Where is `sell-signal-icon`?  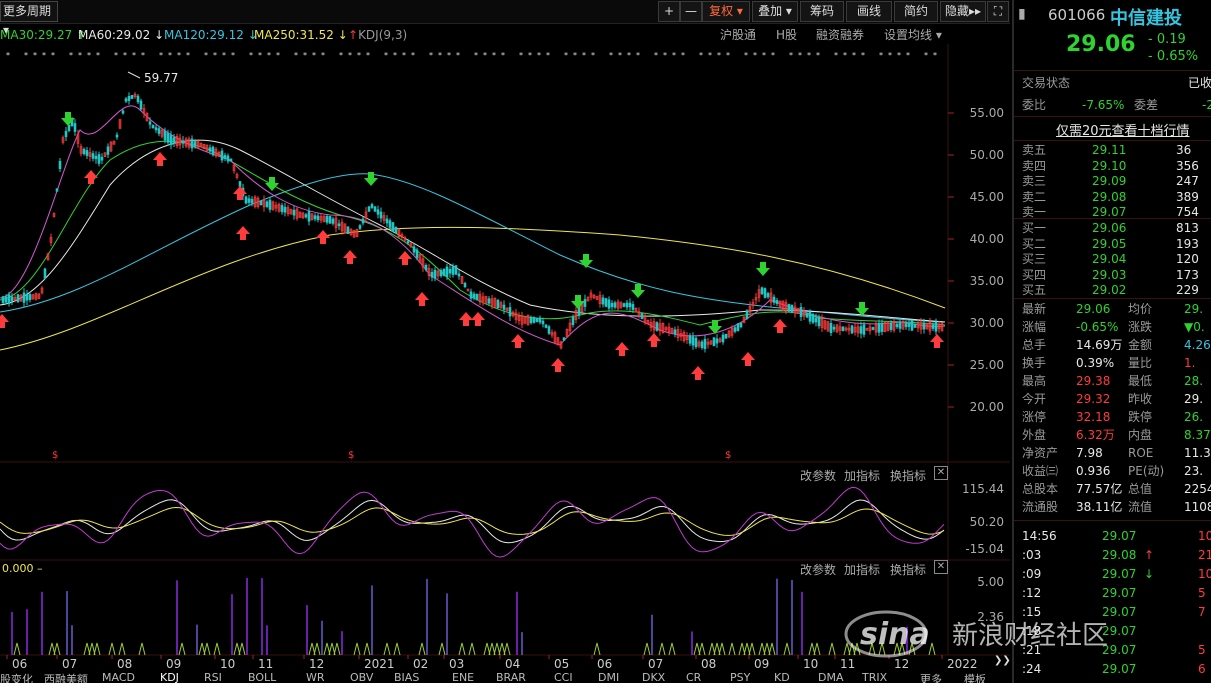
sell-signal-icon is located at coordinates (763, 269).